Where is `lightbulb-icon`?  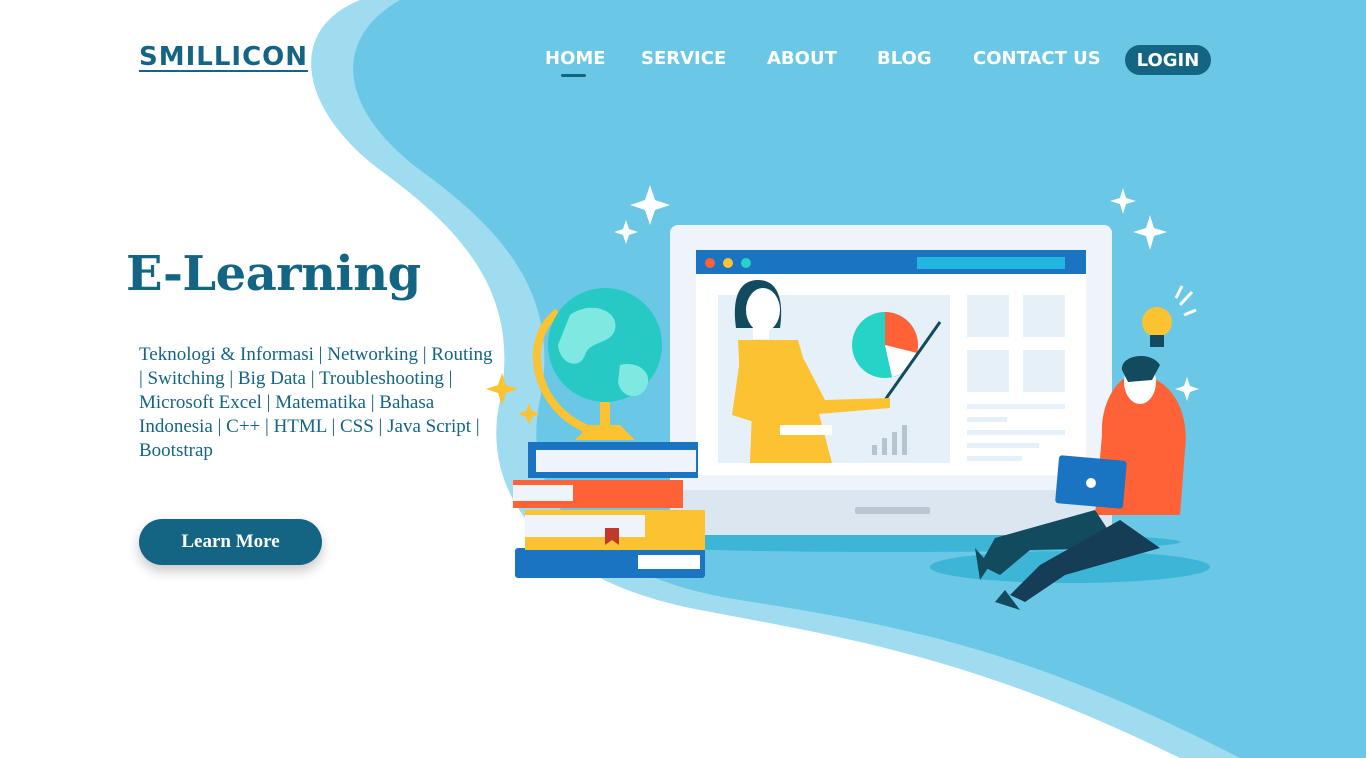 lightbulb-icon is located at coordinates (1169, 316).